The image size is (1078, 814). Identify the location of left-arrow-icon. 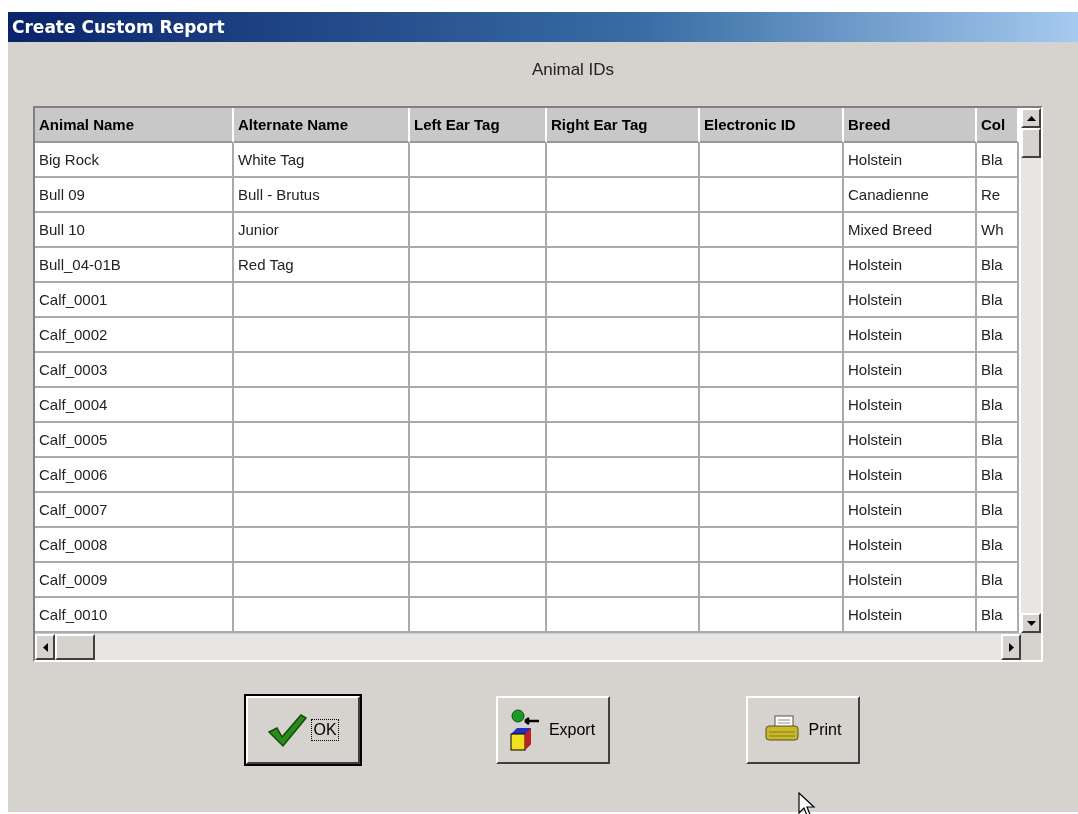
(45, 647).